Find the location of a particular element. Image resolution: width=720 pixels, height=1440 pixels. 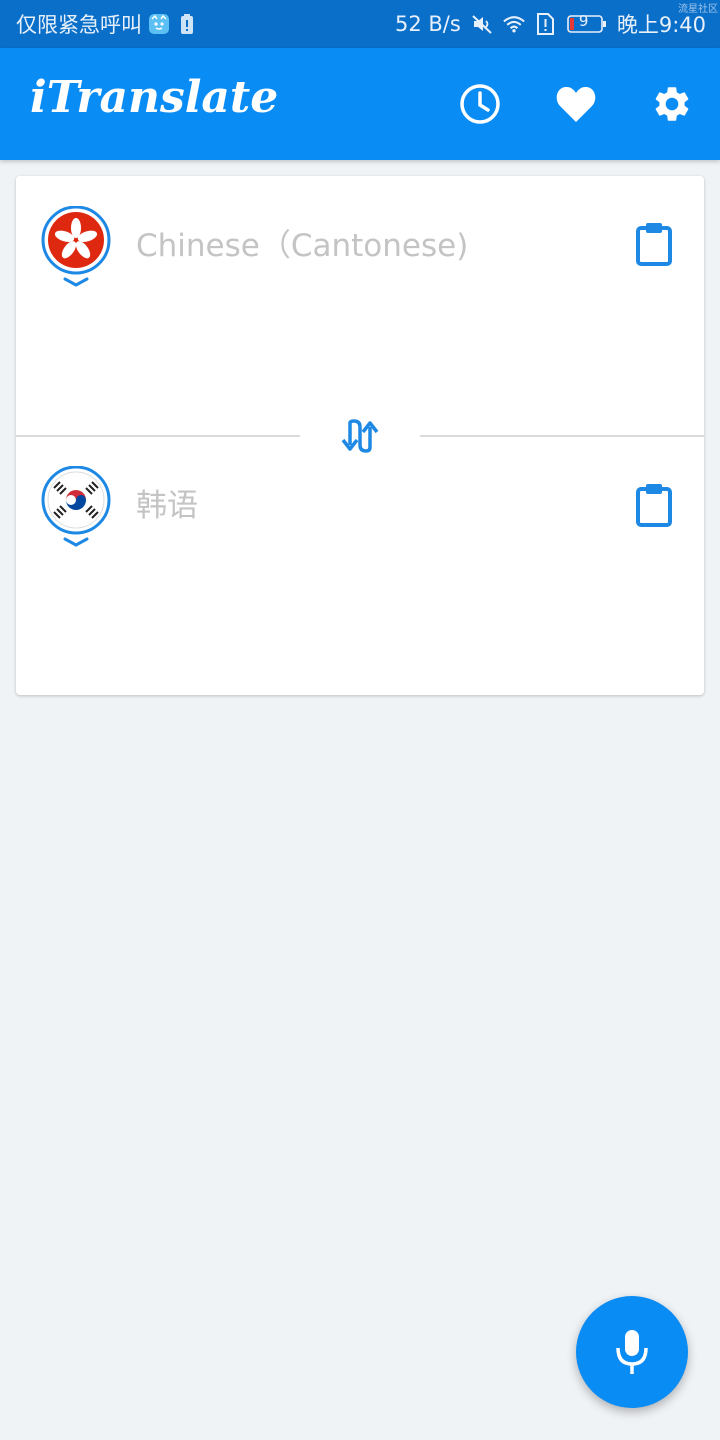

settings-button is located at coordinates (672, 104).